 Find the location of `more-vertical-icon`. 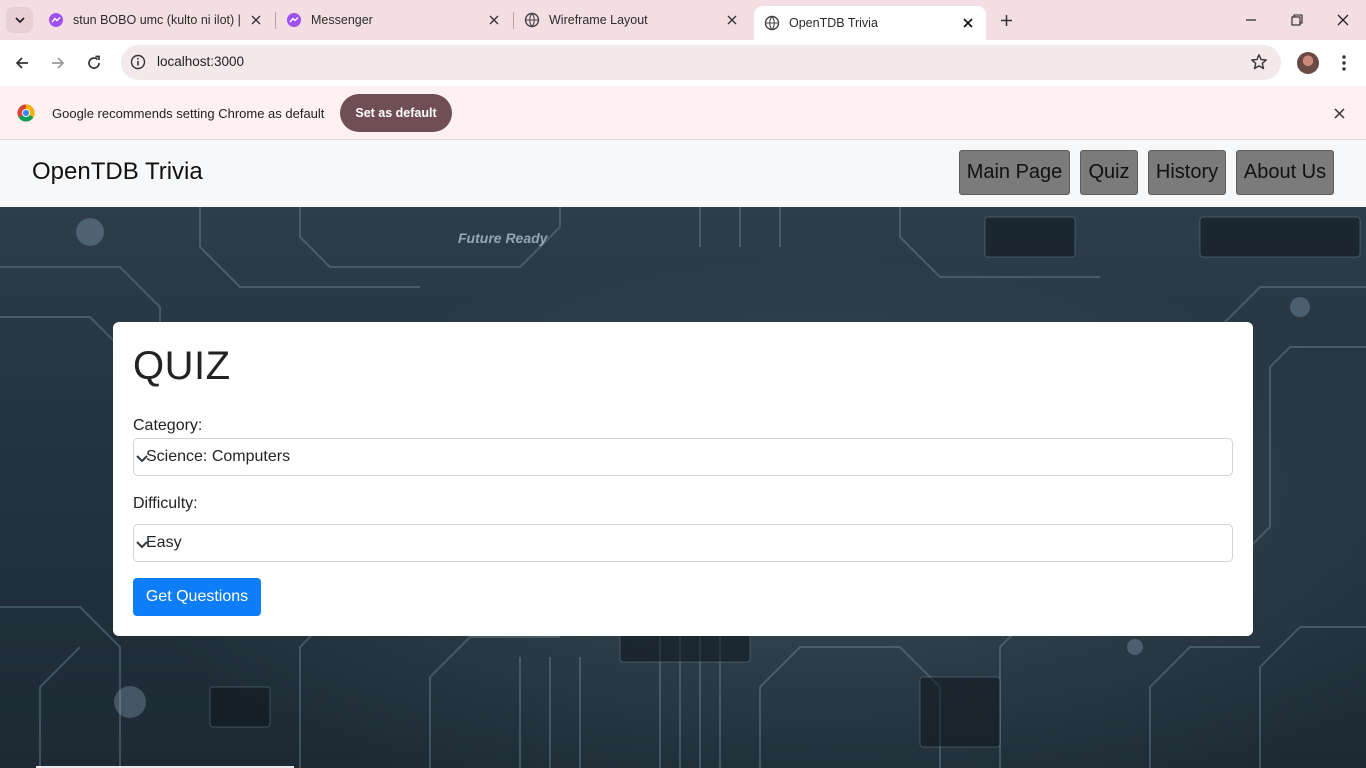

more-vertical-icon is located at coordinates (1344, 63).